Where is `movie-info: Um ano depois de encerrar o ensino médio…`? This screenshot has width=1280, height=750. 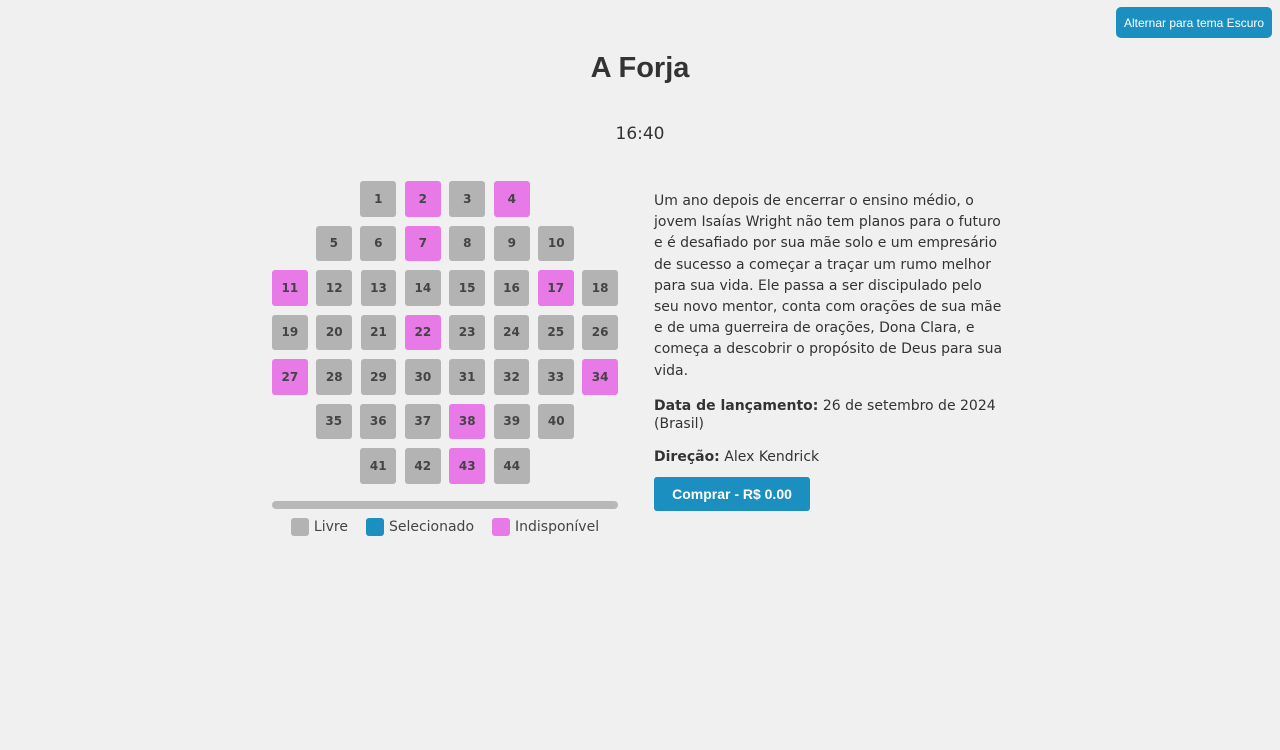
movie-info: Um ano depois de encerrar o ensino médio… is located at coordinates (832, 337).